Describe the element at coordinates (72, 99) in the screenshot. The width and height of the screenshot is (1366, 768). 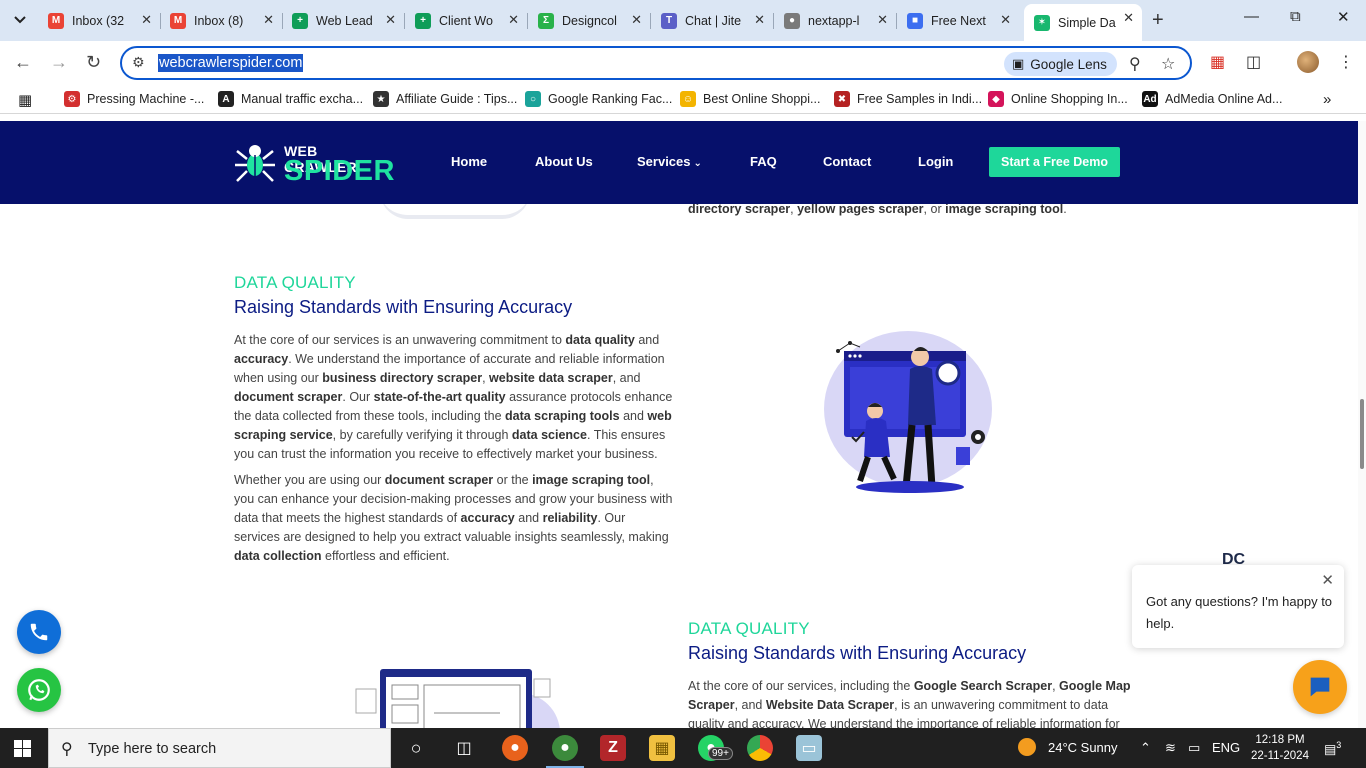
I see `bookmark-favicon-icon: ⚙` at that location.